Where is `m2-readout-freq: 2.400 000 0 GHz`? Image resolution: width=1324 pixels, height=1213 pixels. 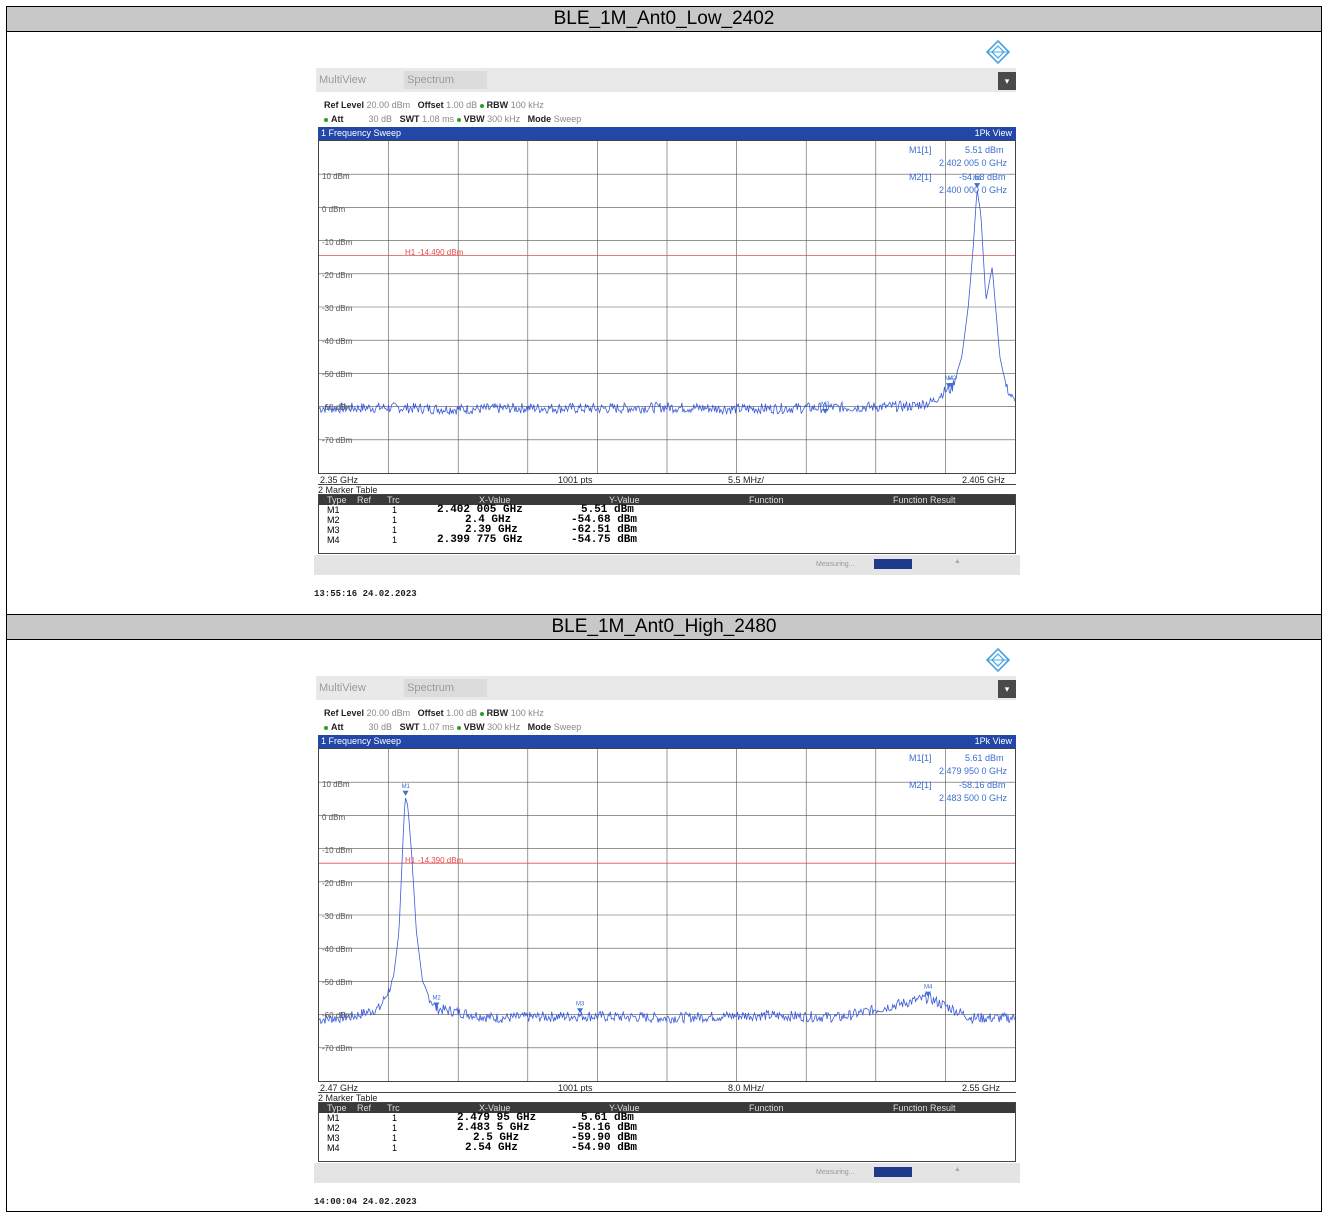 m2-readout-freq: 2.400 000 0 GHz is located at coordinates (973, 190).